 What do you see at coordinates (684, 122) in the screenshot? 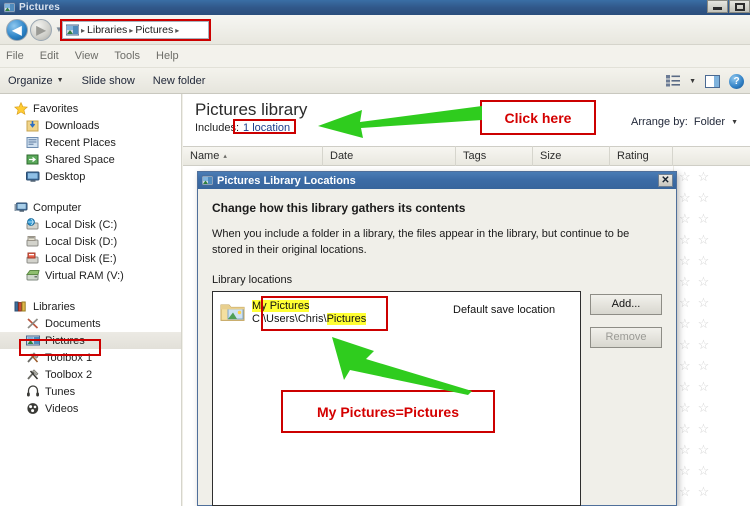
I see `arrange-by-control: Arrange by: Folder ▼` at bounding box center [684, 122].